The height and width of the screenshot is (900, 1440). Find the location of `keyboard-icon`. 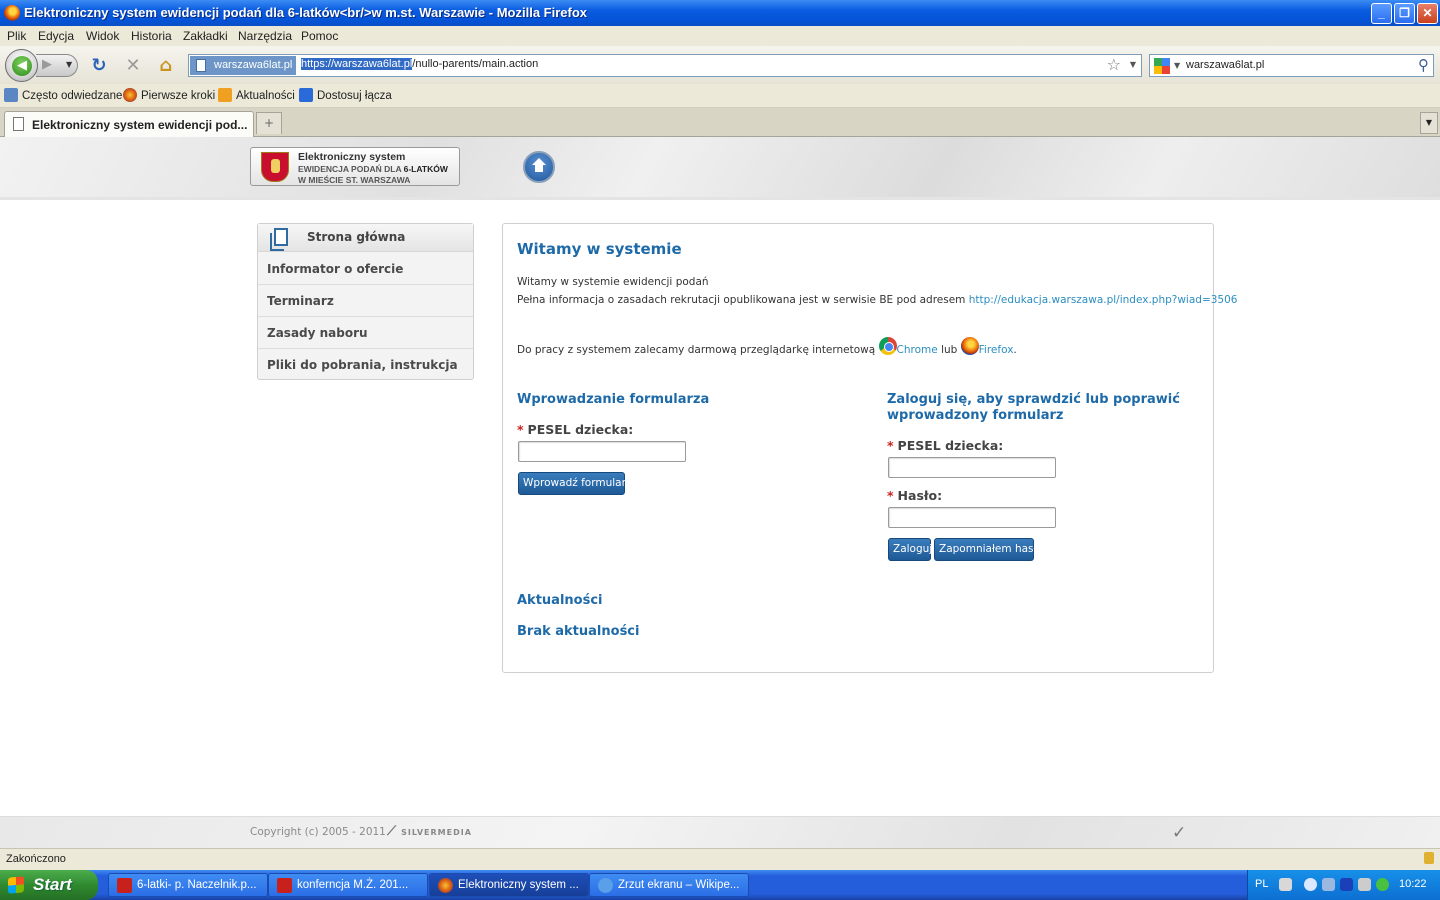

keyboard-icon is located at coordinates (1285, 884).